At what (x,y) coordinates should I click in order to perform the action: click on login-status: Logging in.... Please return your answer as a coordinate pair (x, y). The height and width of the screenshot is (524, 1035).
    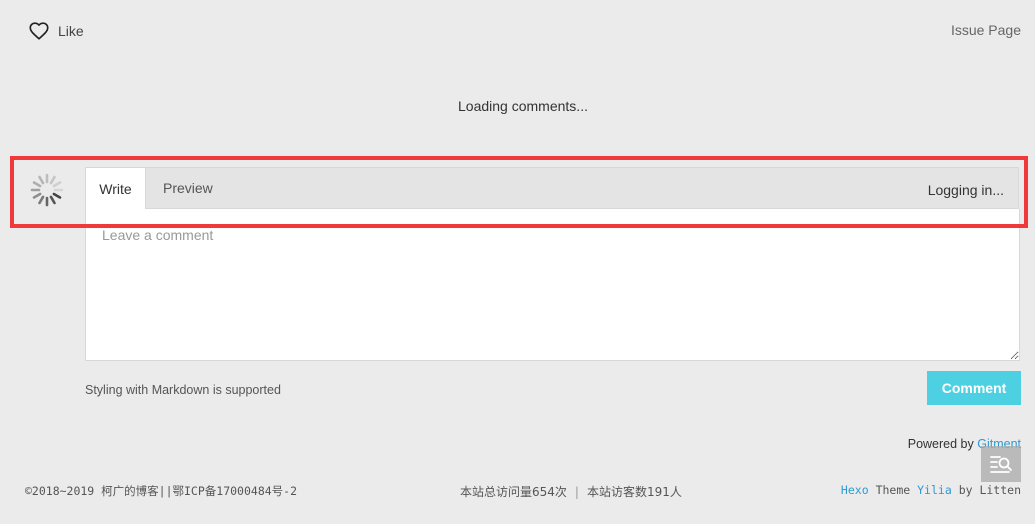
    Looking at the image, I should click on (965, 190).